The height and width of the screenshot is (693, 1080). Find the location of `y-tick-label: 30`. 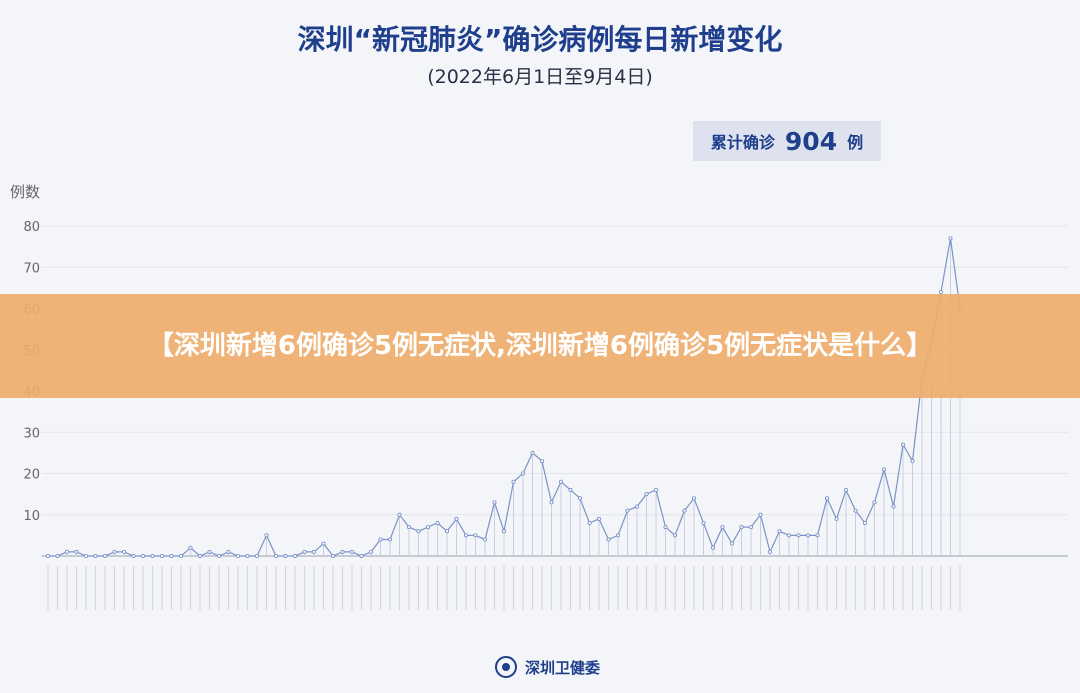

y-tick-label: 30 is located at coordinates (31, 433).